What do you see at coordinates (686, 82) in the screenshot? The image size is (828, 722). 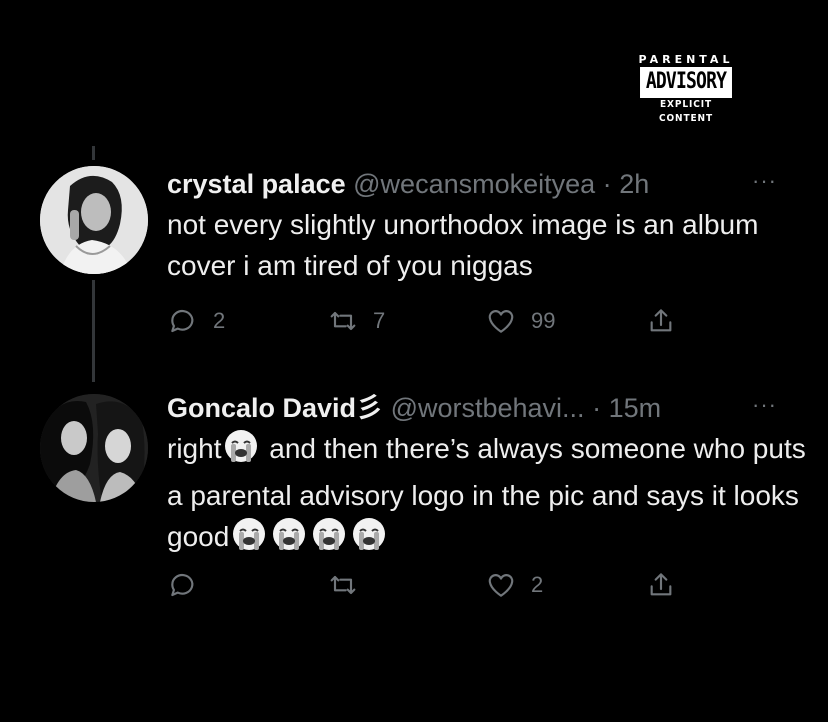 I see `logo-middle-text: ADVISORY` at bounding box center [686, 82].